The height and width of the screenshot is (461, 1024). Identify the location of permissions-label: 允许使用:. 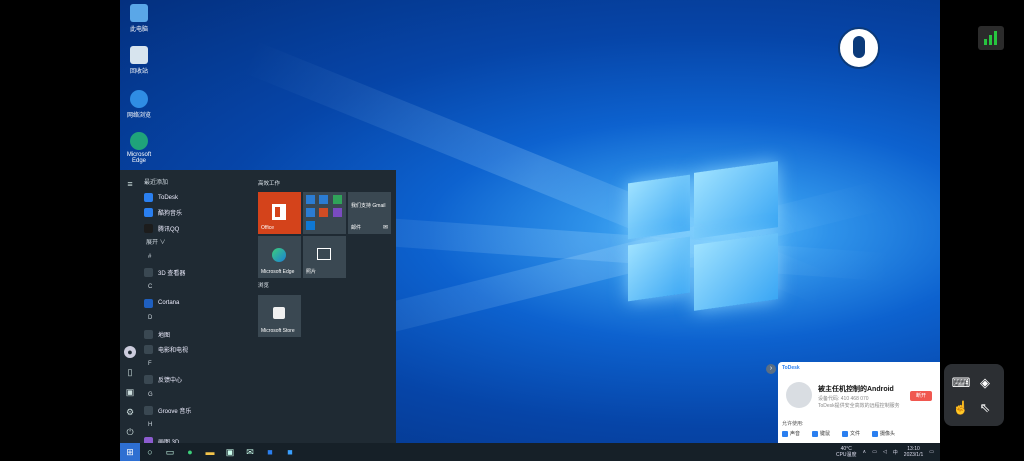
(793, 424).